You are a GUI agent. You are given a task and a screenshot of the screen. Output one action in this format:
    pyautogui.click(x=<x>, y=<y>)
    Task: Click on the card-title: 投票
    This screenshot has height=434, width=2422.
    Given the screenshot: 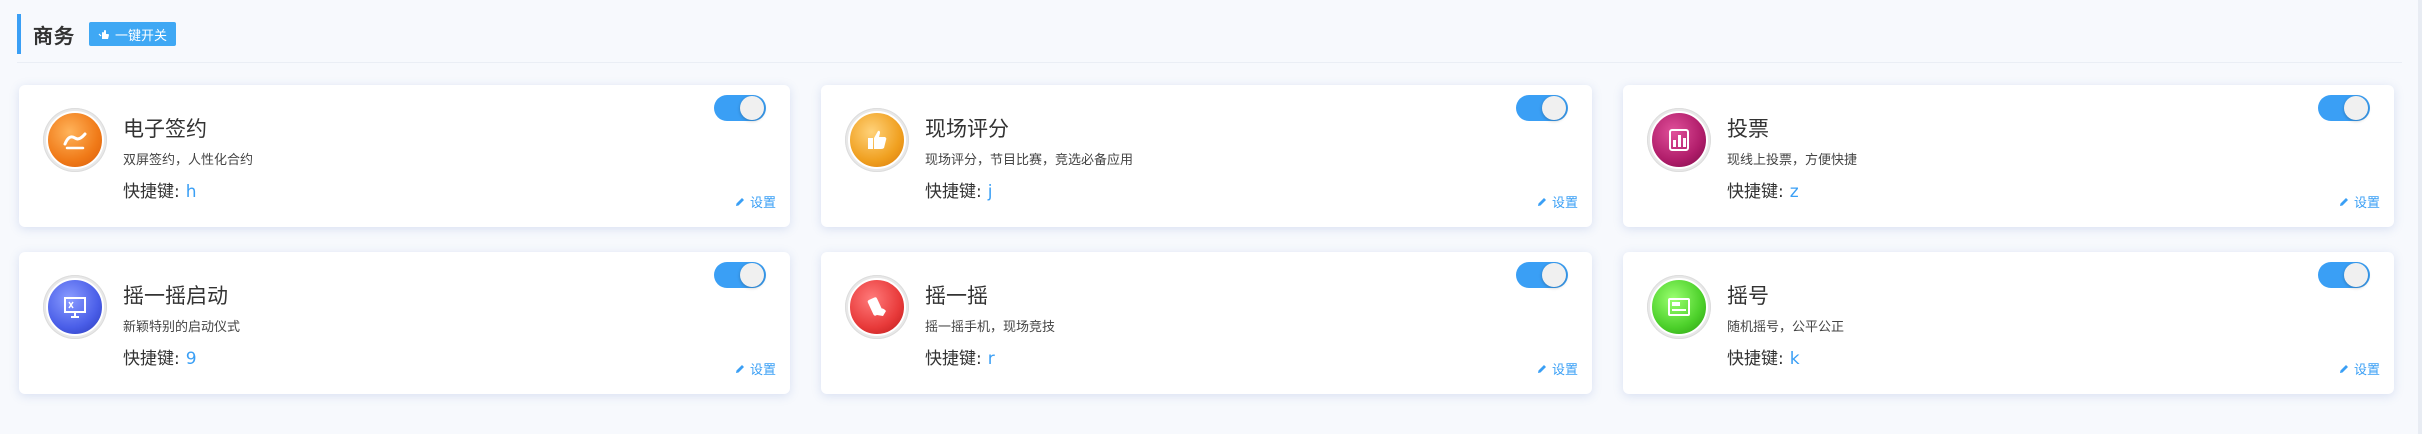 What is the action you would take?
    pyautogui.click(x=1748, y=129)
    